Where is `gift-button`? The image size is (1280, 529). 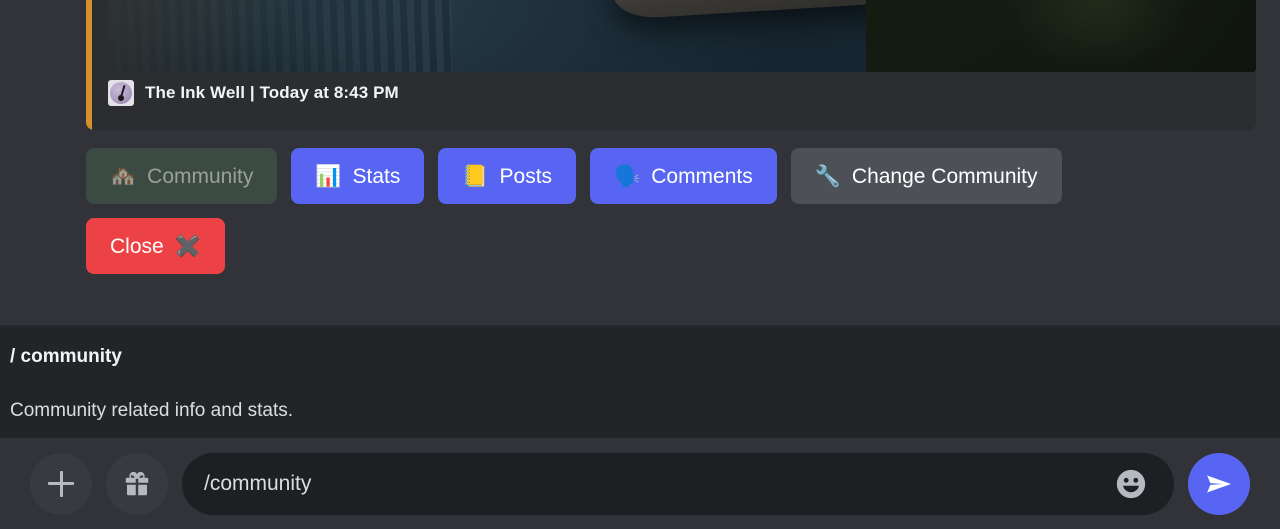
gift-button is located at coordinates (137, 483).